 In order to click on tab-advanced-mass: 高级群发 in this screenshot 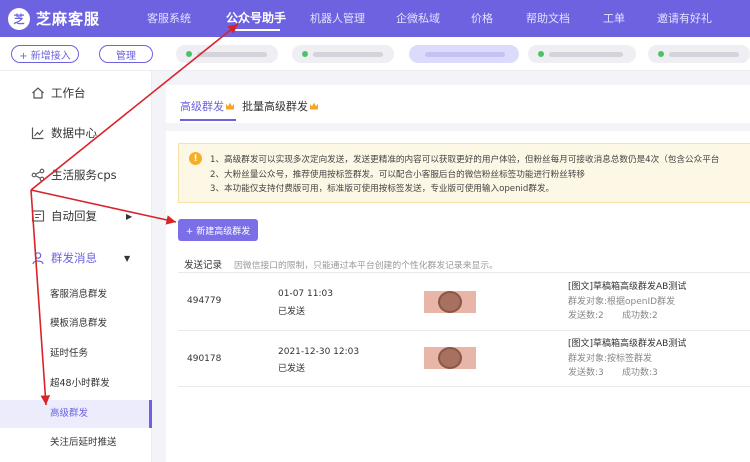, I will do `click(207, 106)`.